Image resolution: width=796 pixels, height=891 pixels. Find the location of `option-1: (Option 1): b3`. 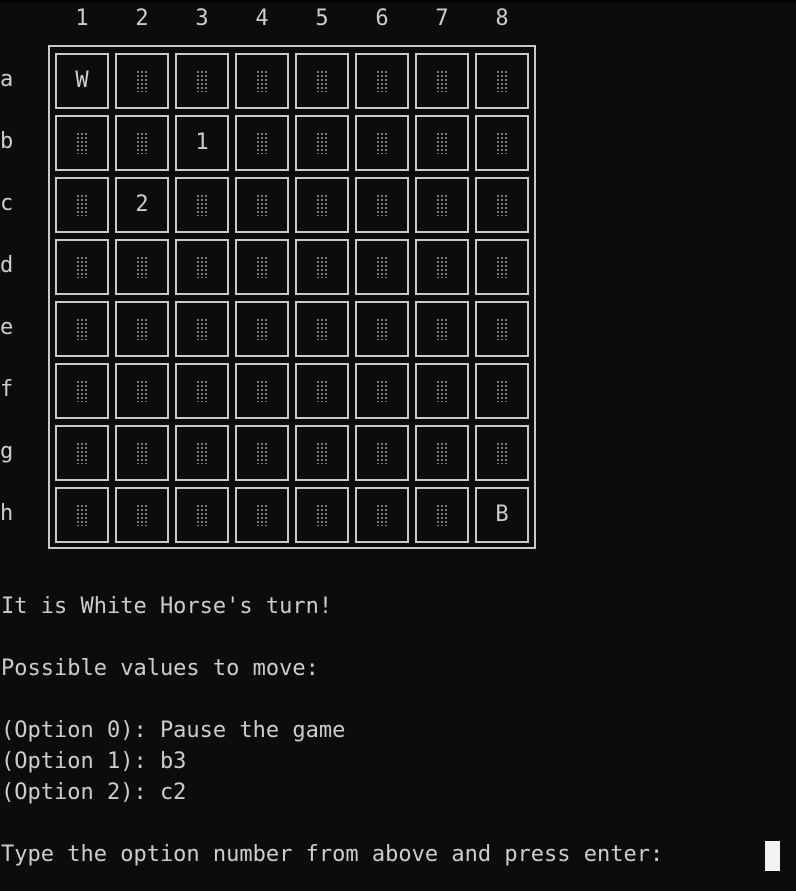

option-1: (Option 1): b3 is located at coordinates (94, 761).